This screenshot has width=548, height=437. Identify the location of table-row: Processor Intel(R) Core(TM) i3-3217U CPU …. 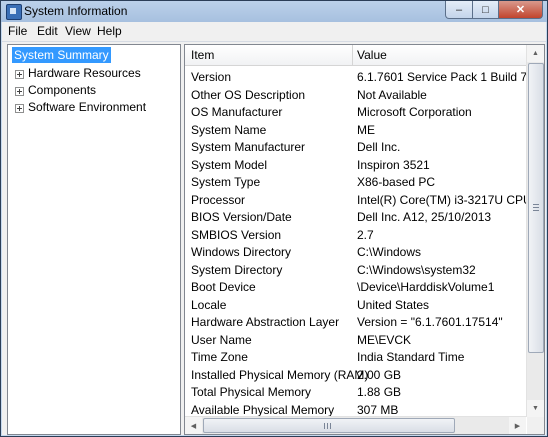
(355, 201).